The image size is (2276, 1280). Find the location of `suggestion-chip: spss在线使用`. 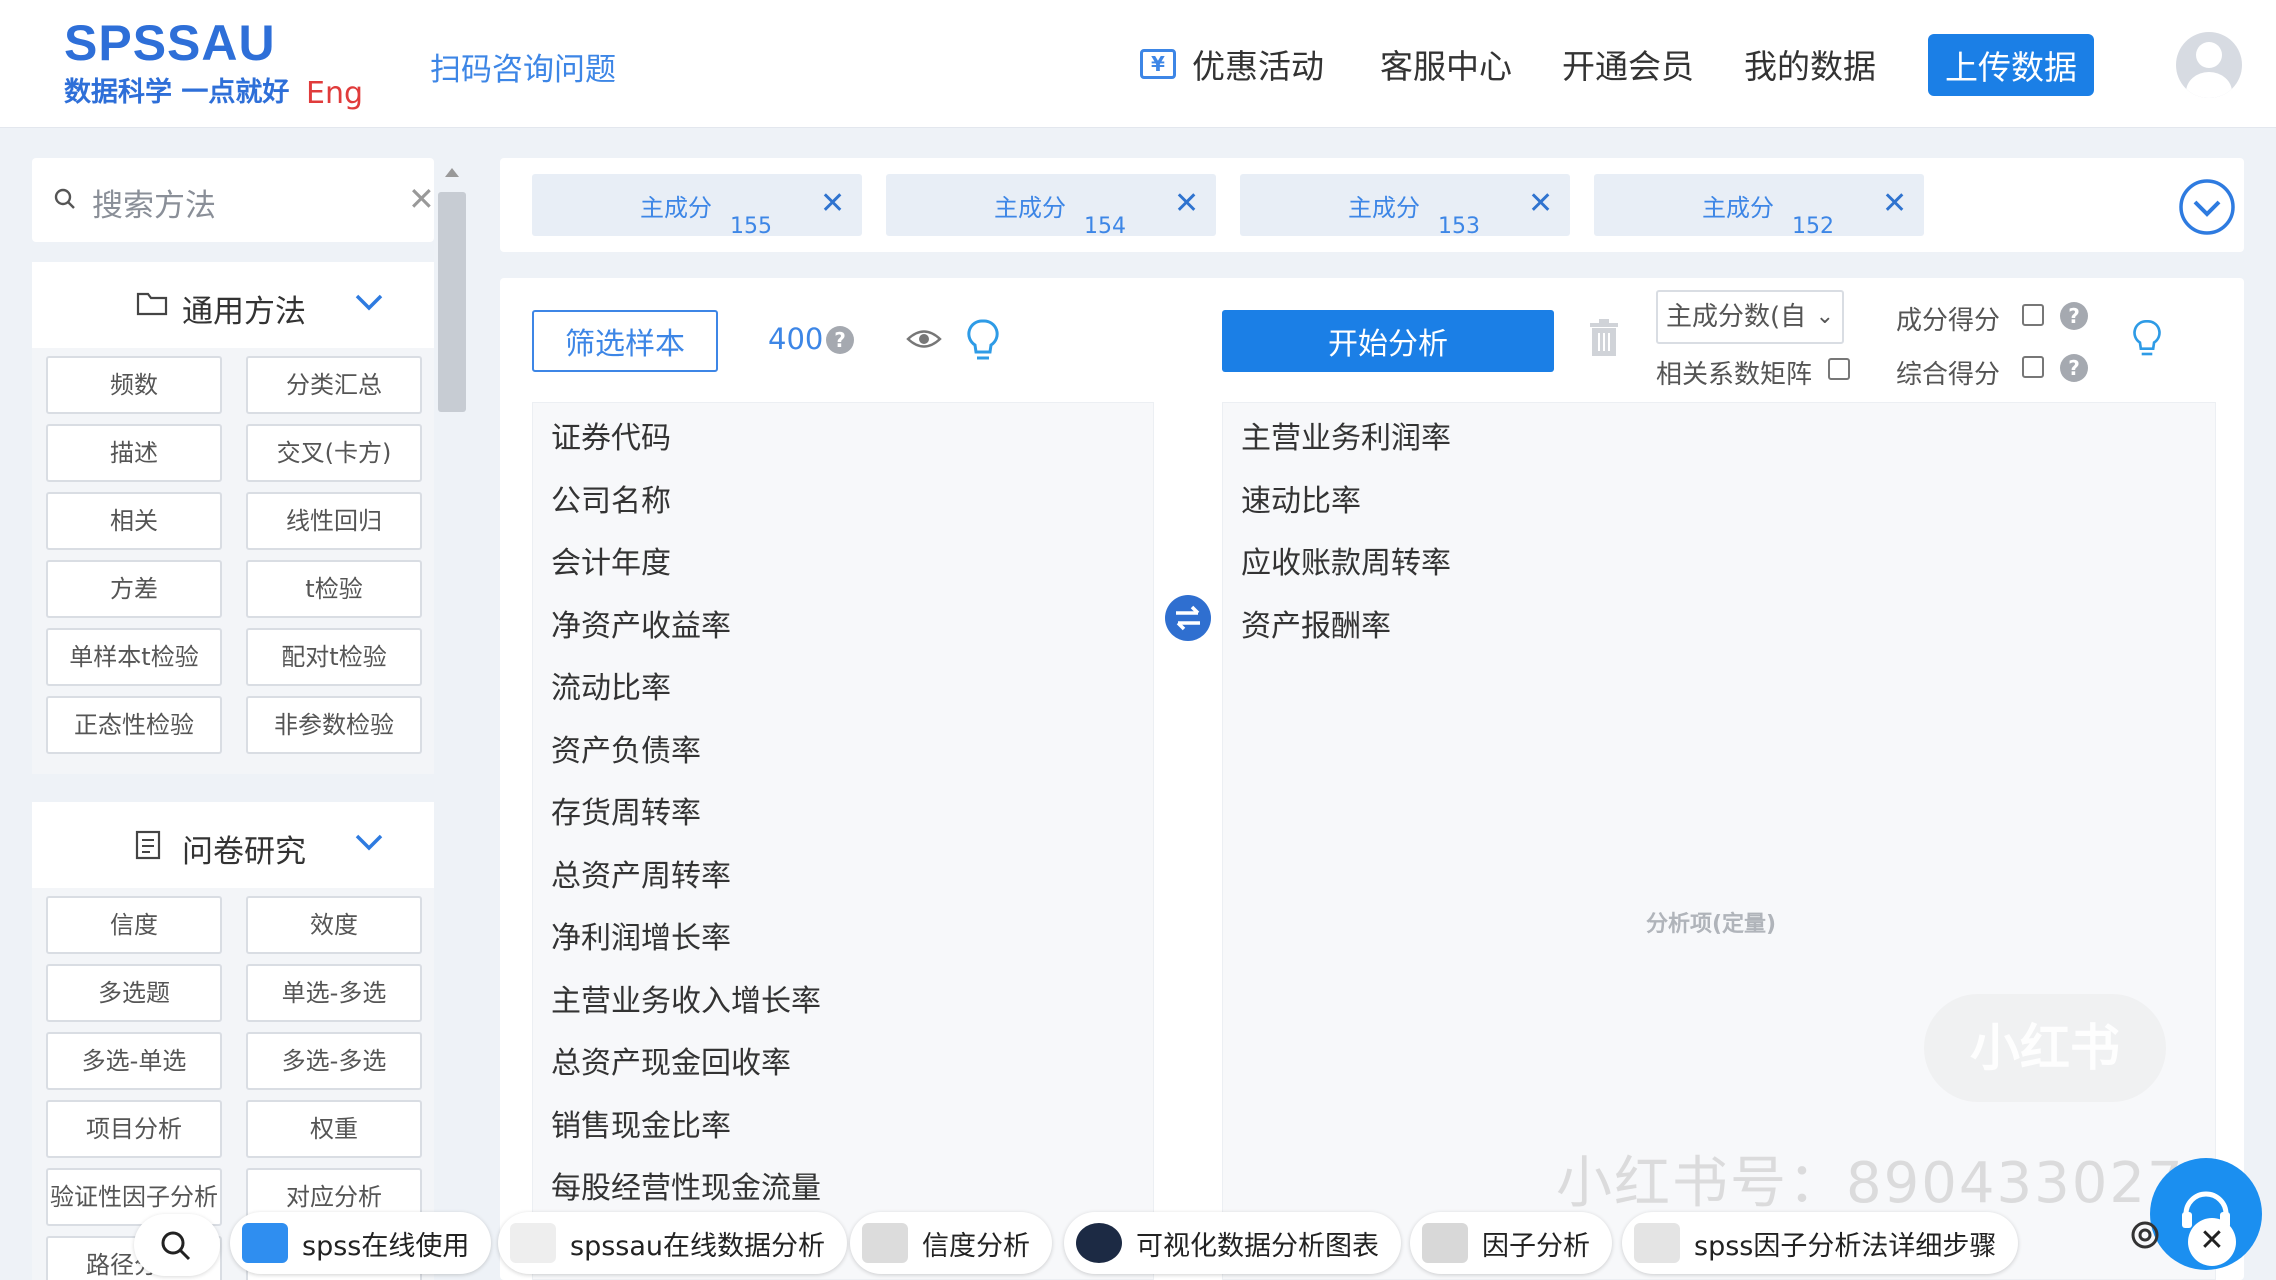

suggestion-chip: spss在线使用 is located at coordinates (361, 1243).